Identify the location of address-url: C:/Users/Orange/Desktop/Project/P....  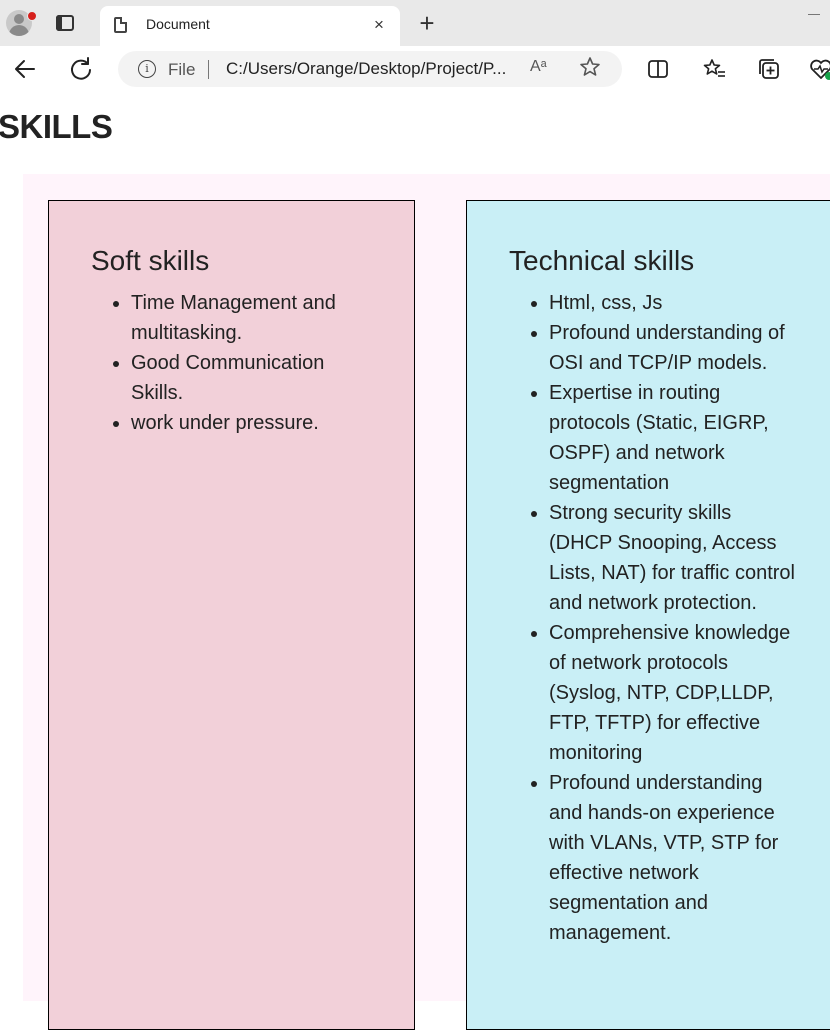
(366, 69).